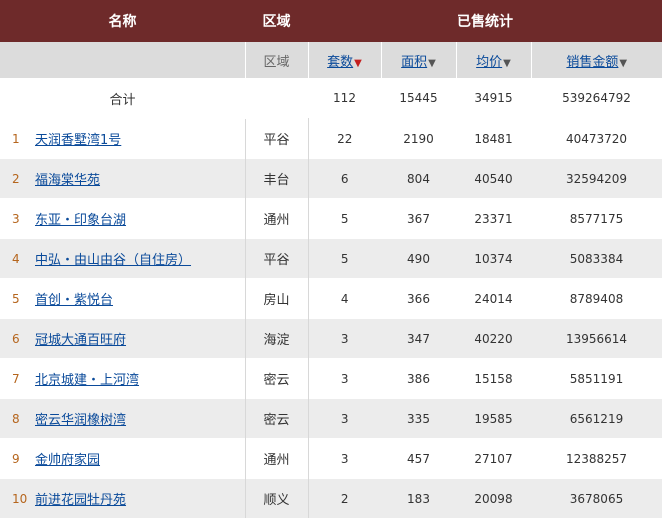 The image size is (662, 518). What do you see at coordinates (80, 420) in the screenshot?
I see `project-name-link: 密云华润橡树湾` at bounding box center [80, 420].